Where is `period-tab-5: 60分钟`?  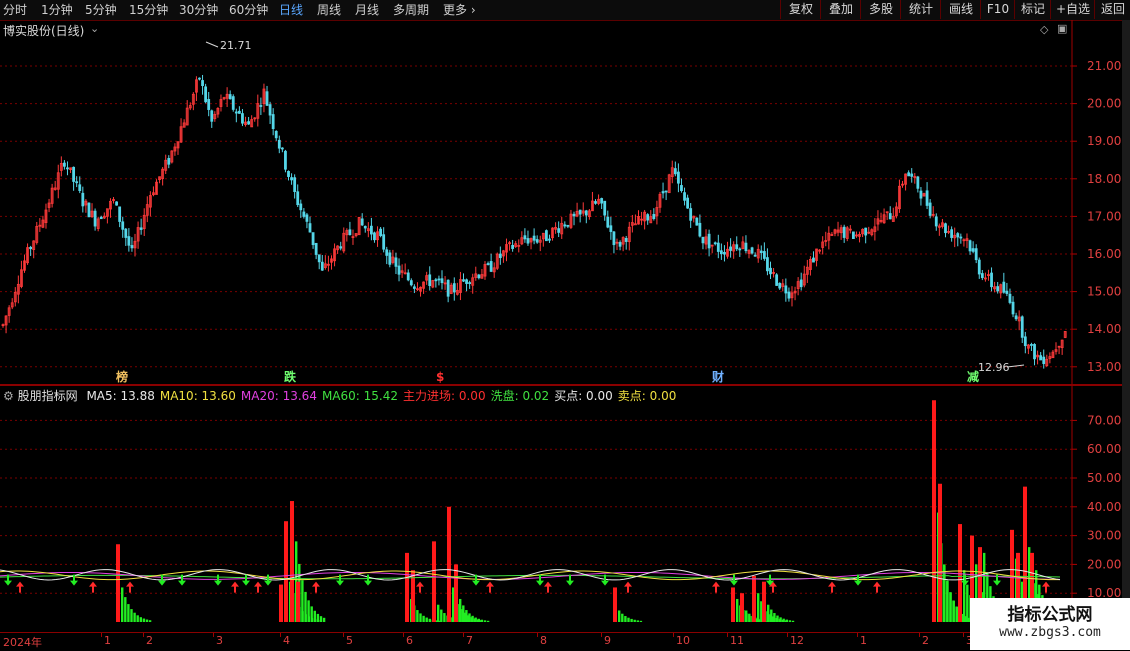
period-tab-5: 60分钟 is located at coordinates (248, 10).